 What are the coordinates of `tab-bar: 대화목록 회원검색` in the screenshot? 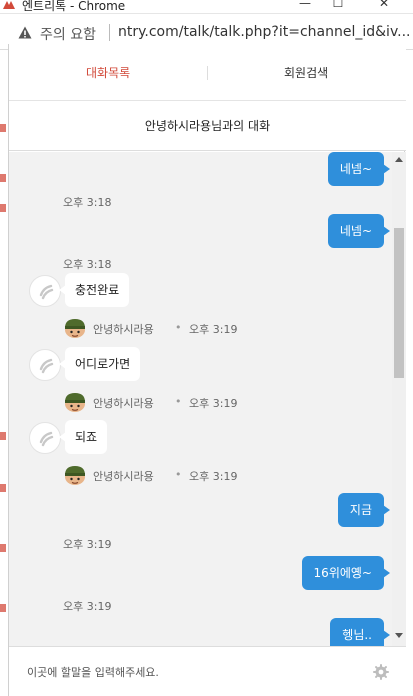 It's located at (207, 72).